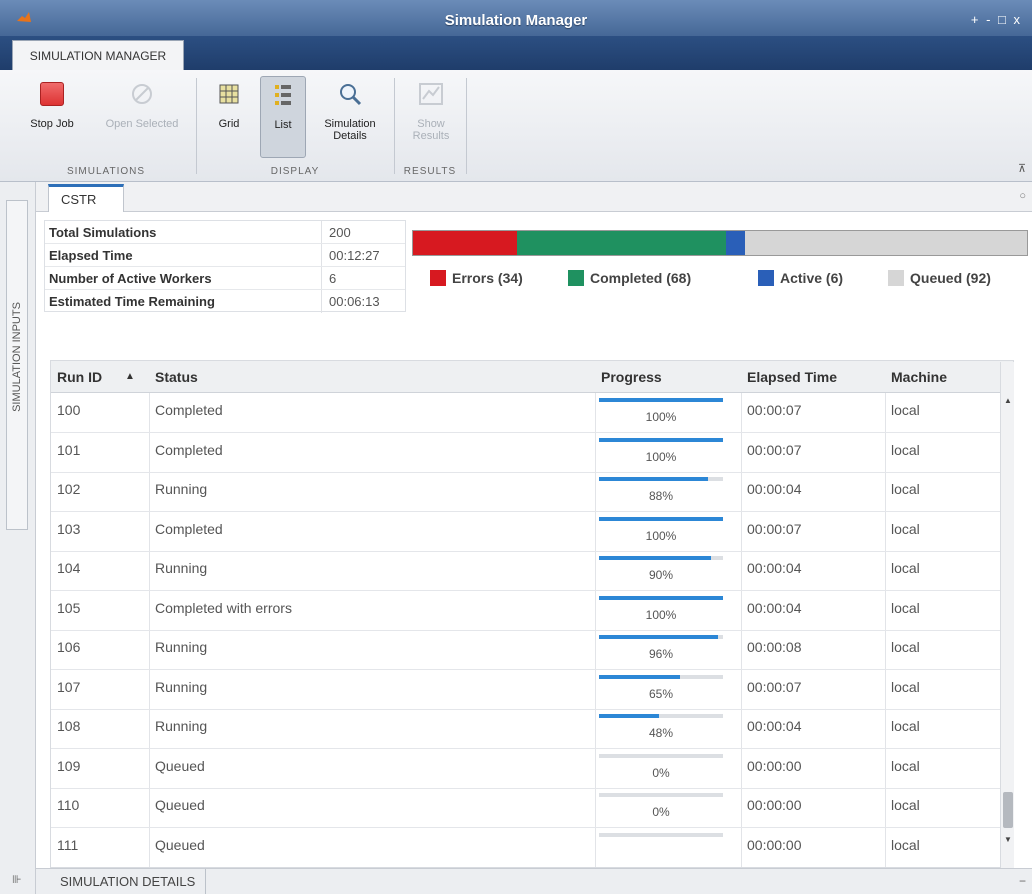 The width and height of the screenshot is (1032, 894). Describe the element at coordinates (885, 243) in the screenshot. I see `status-segment-queued` at that location.